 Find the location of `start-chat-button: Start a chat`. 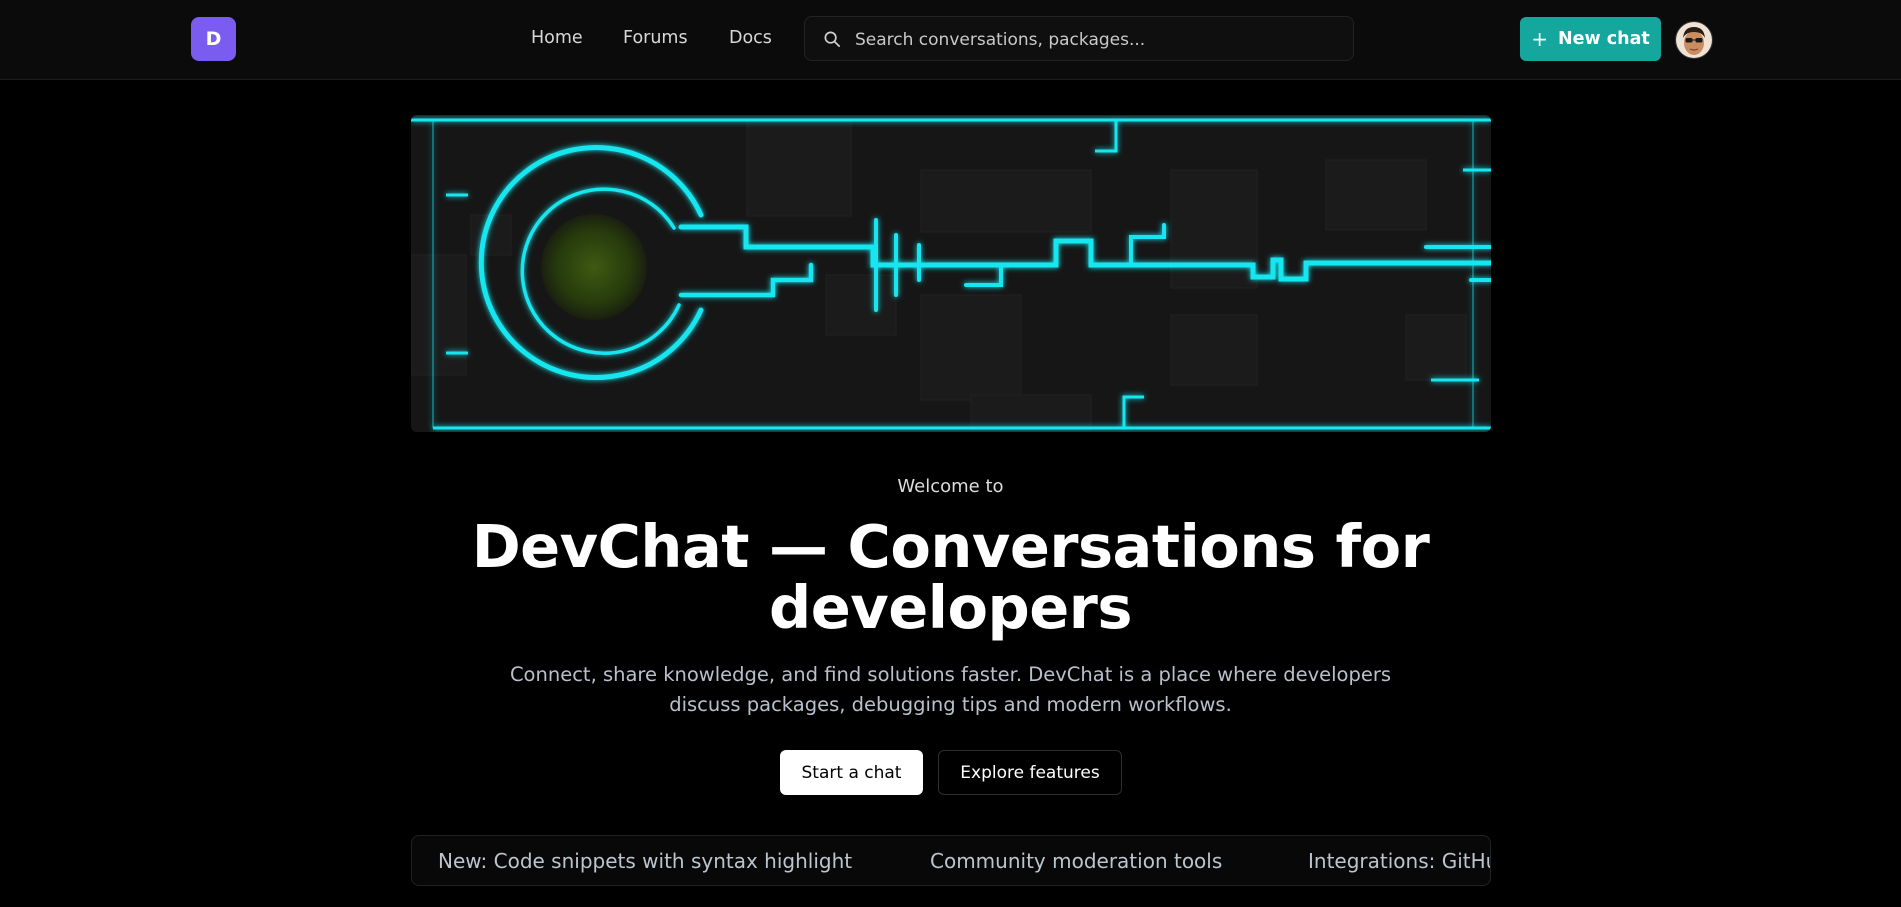

start-chat-button: Start a chat is located at coordinates (851, 772).